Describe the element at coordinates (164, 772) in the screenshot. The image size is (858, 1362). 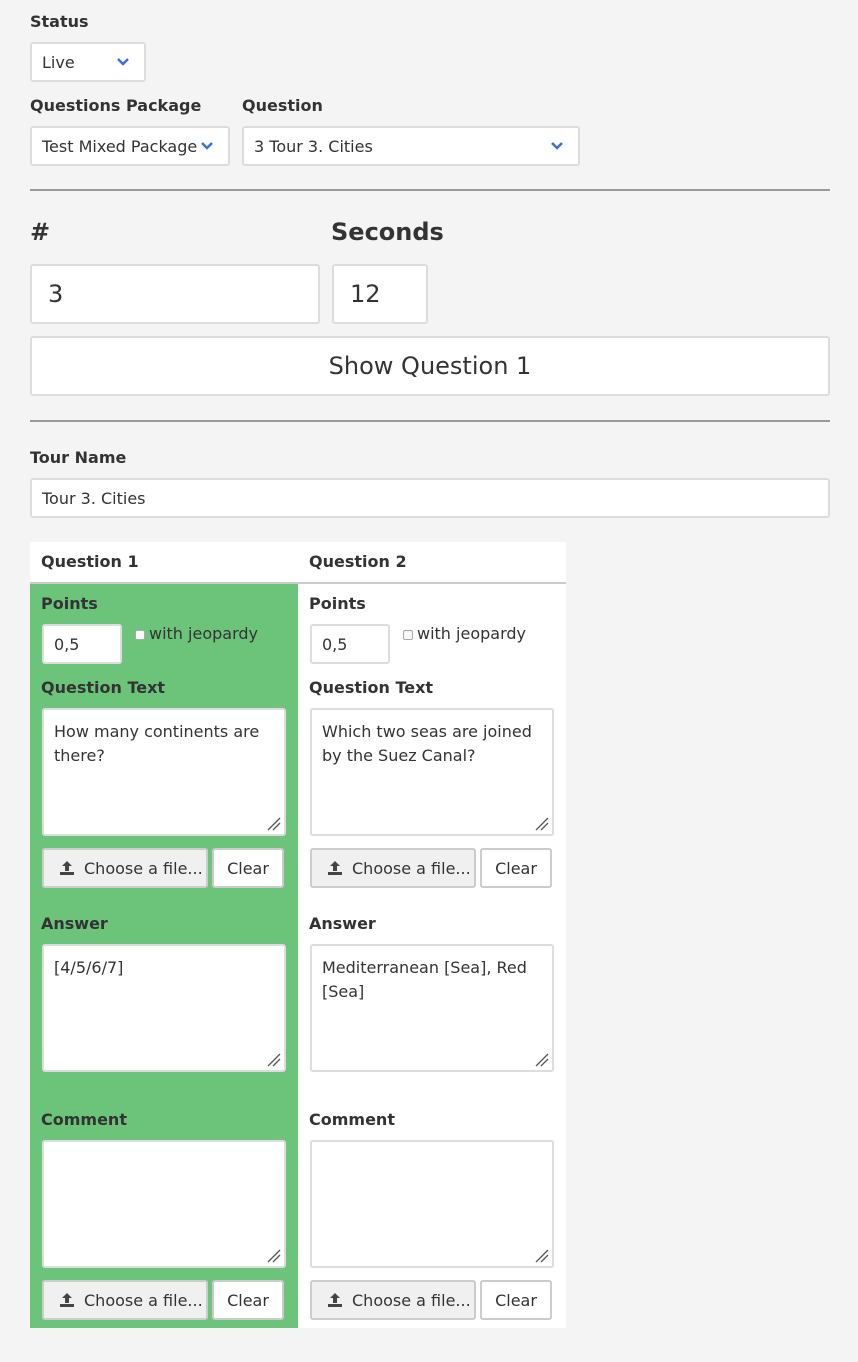
I see `question-text-area: How many continents are there?` at that location.